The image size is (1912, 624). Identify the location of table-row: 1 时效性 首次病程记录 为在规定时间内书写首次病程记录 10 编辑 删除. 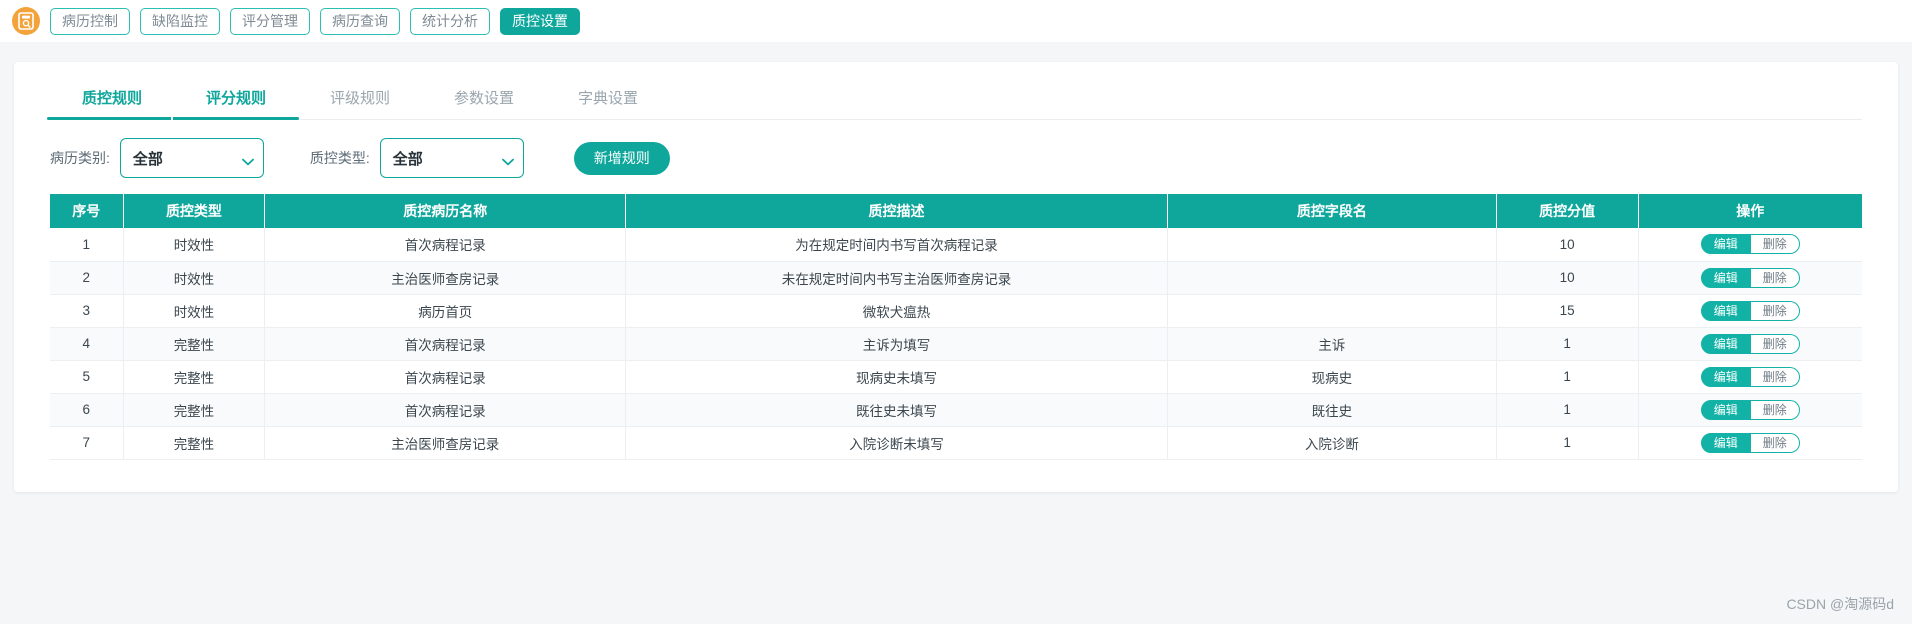
(956, 245).